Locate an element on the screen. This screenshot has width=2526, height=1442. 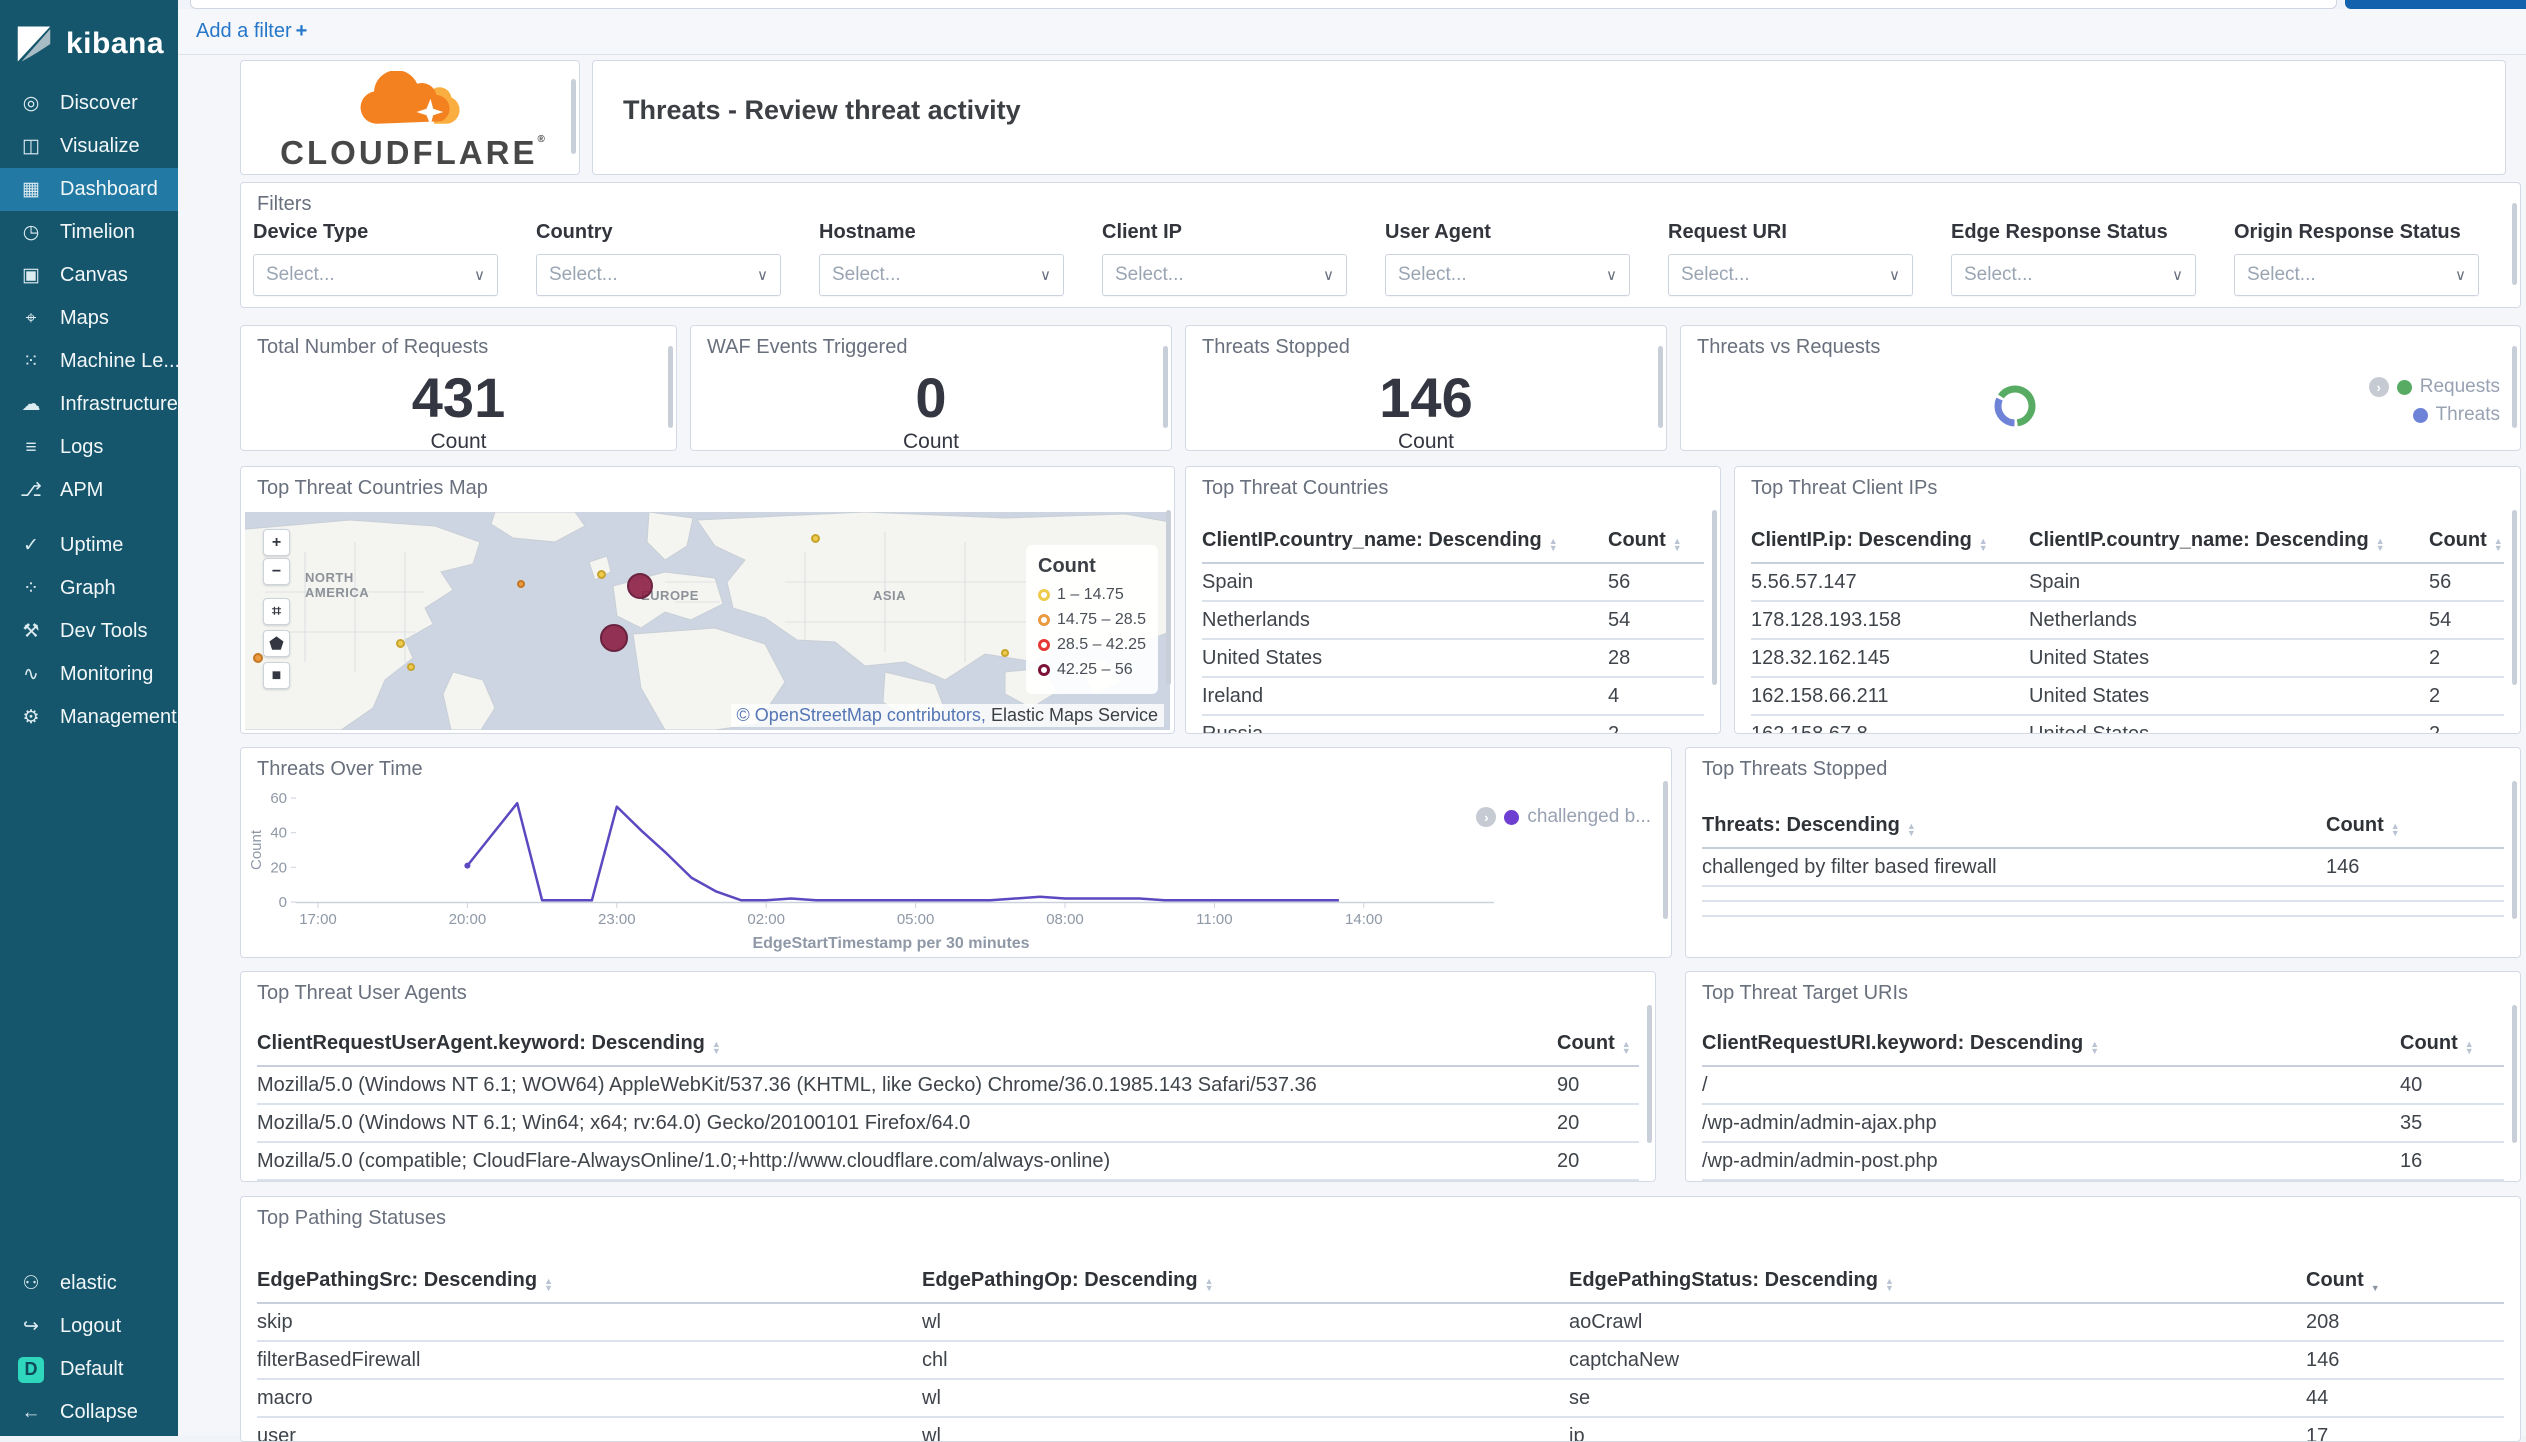
map-region-label: ASIA is located at coordinates (890, 595).